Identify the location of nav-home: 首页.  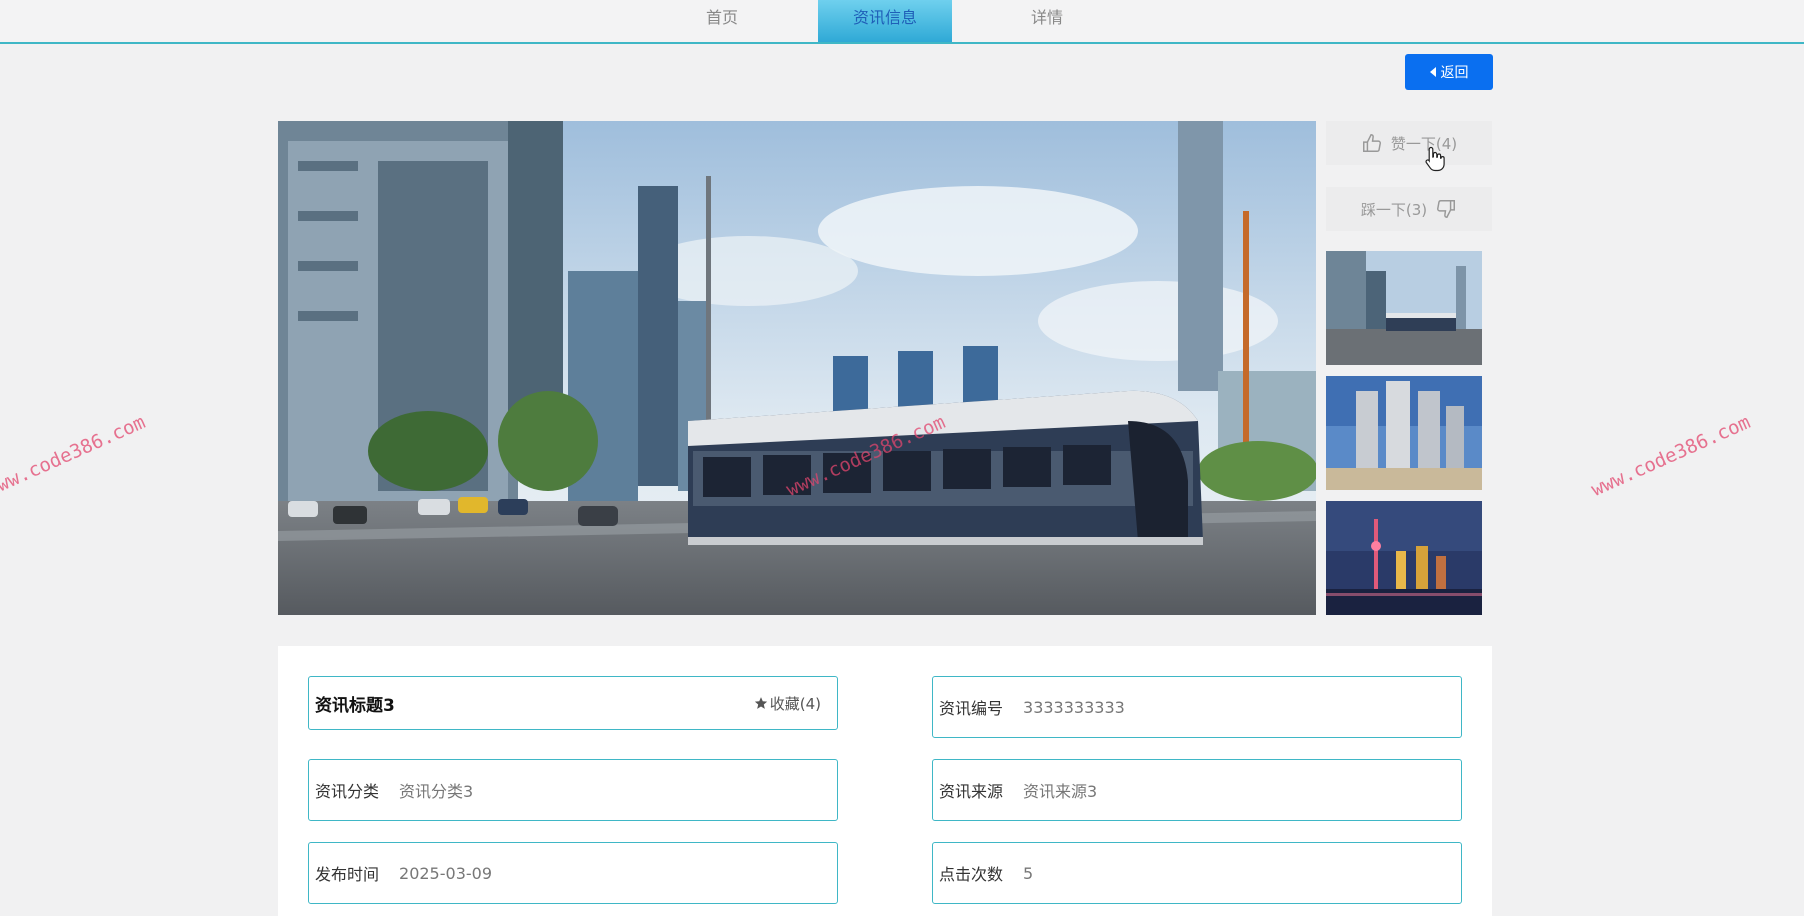
(722, 21).